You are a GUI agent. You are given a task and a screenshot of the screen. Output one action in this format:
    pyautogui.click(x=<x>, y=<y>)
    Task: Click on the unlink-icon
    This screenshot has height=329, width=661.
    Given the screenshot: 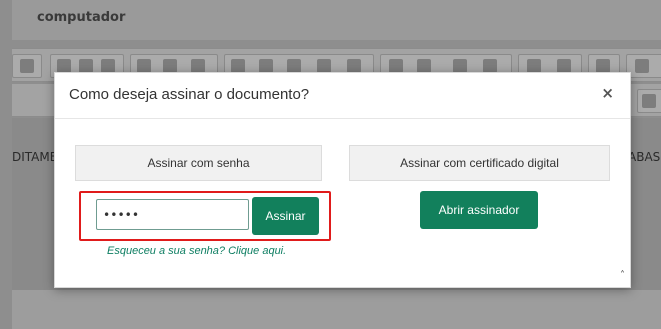 What is the action you would take?
    pyautogui.click(x=170, y=66)
    